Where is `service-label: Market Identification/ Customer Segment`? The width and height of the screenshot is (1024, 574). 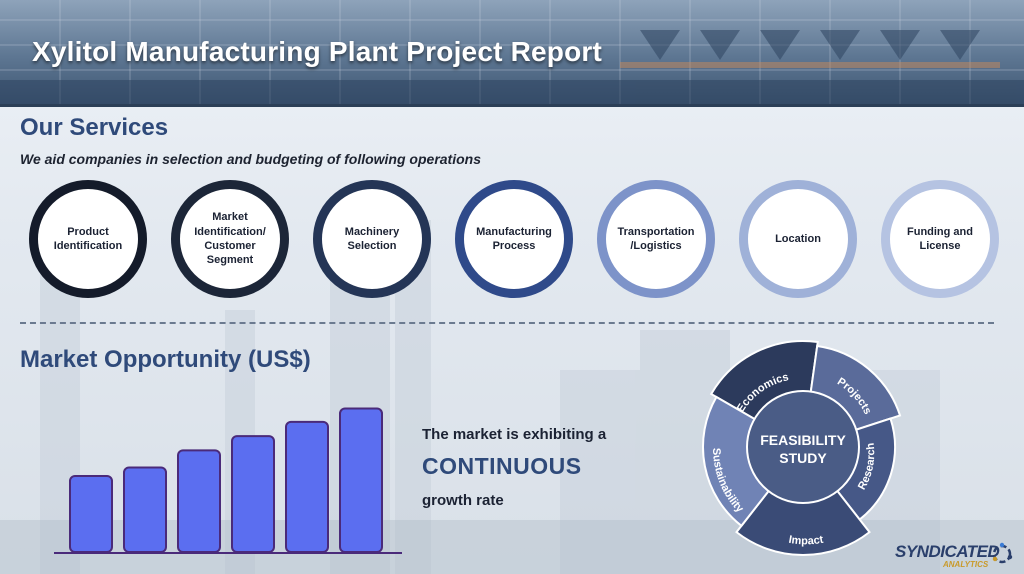
service-label: Market Identification/ Customer Segment is located at coordinates (230, 239).